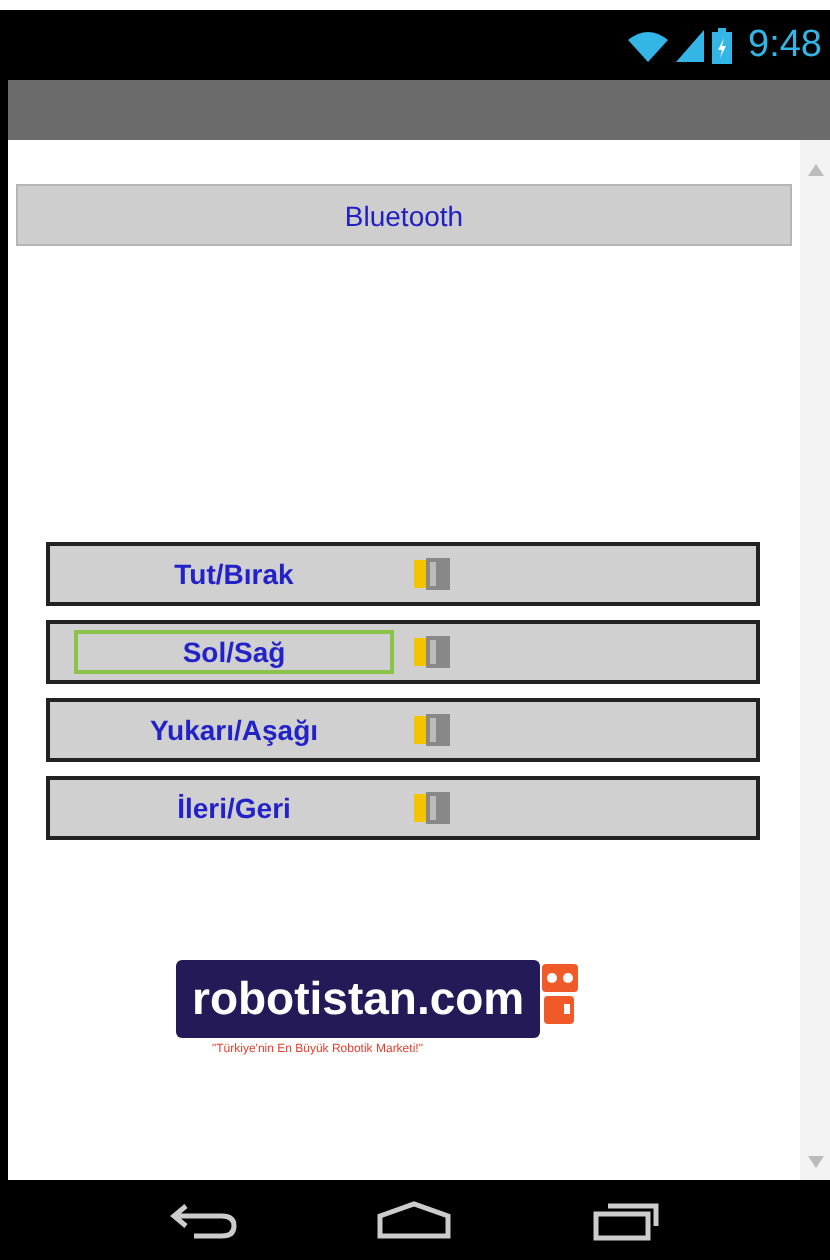  I want to click on control-button: Tut/Bırak, so click(234, 574).